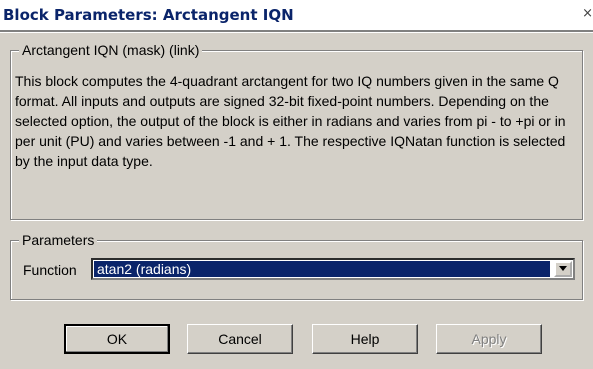 The height and width of the screenshot is (369, 593). What do you see at coordinates (111, 50) in the screenshot?
I see `mask-group-legend: Arctangent IQN (mask) (link)` at bounding box center [111, 50].